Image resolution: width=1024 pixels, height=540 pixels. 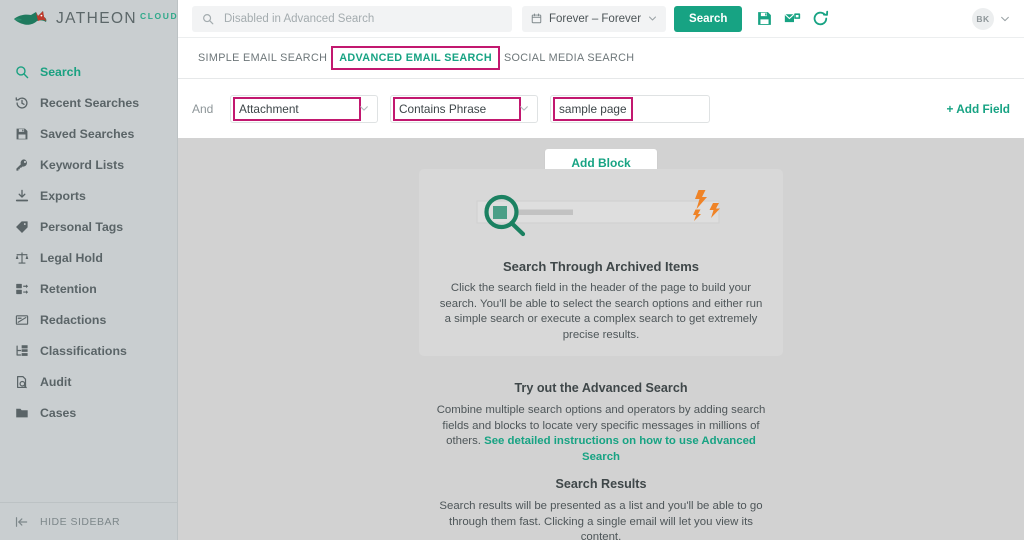 I want to click on redaction-icon, so click(x=21, y=319).